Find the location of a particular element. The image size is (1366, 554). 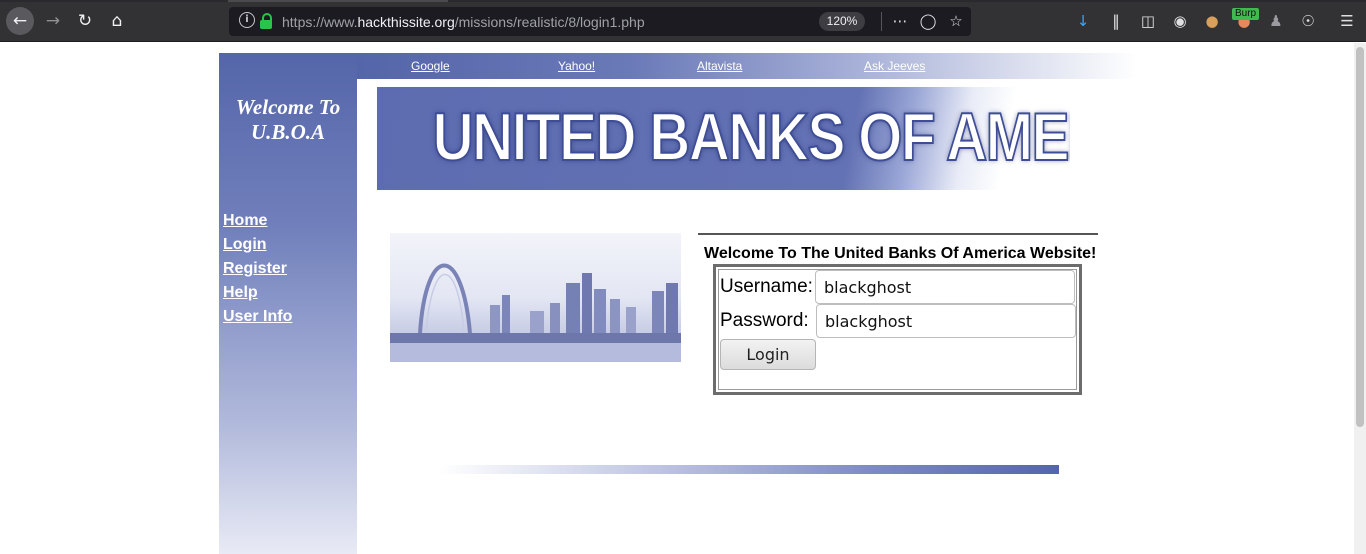

back-arrow-icon: ← is located at coordinates (20, 21).